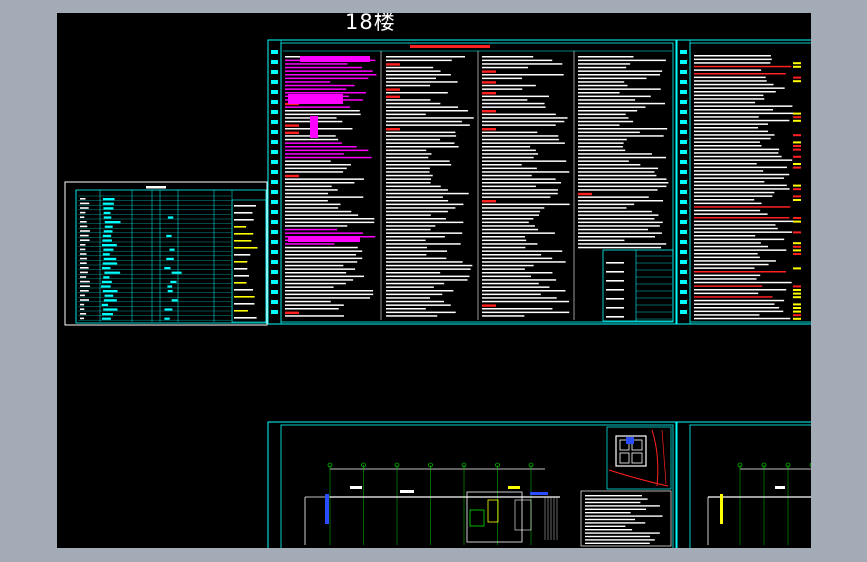 Image resolution: width=867 pixels, height=562 pixels. I want to click on specification-notes-right, so click(740, 185).